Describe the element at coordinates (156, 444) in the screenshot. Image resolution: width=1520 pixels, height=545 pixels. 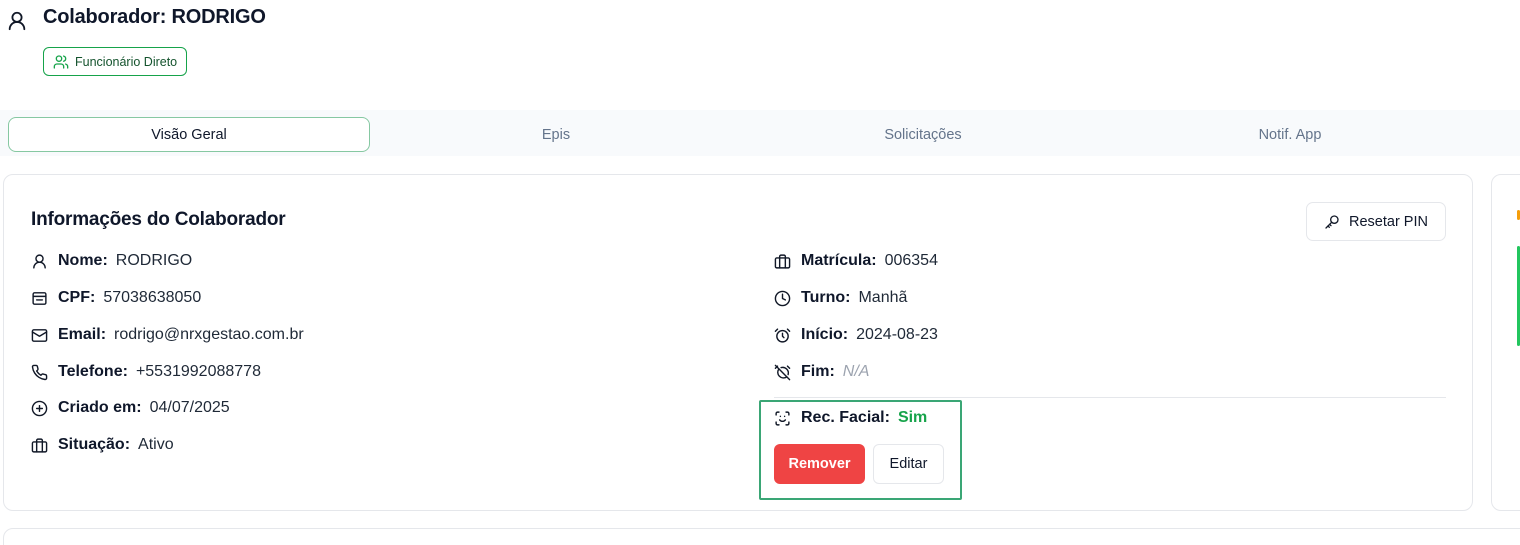
I see `info-value: Ativo` at that location.